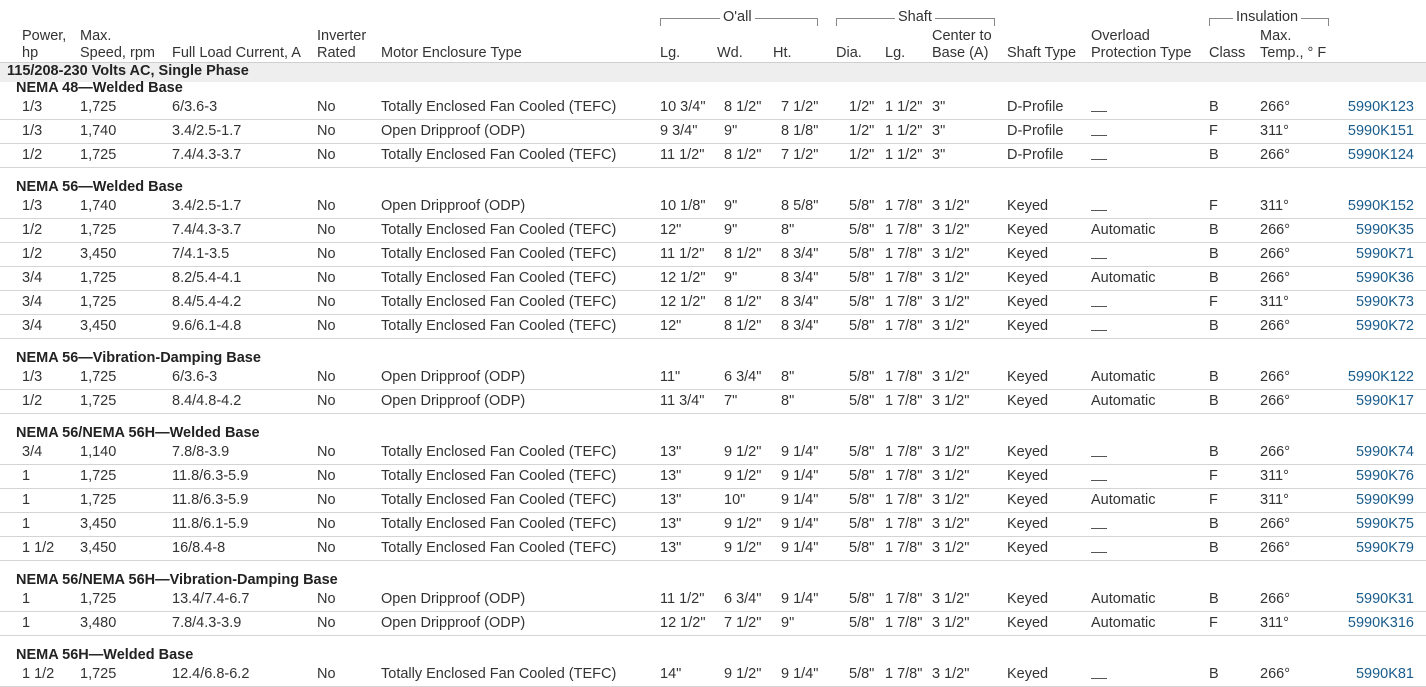 The width and height of the screenshot is (1426, 687). Describe the element at coordinates (1385, 476) in the screenshot. I see `part-number-link: 5990K76` at that location.